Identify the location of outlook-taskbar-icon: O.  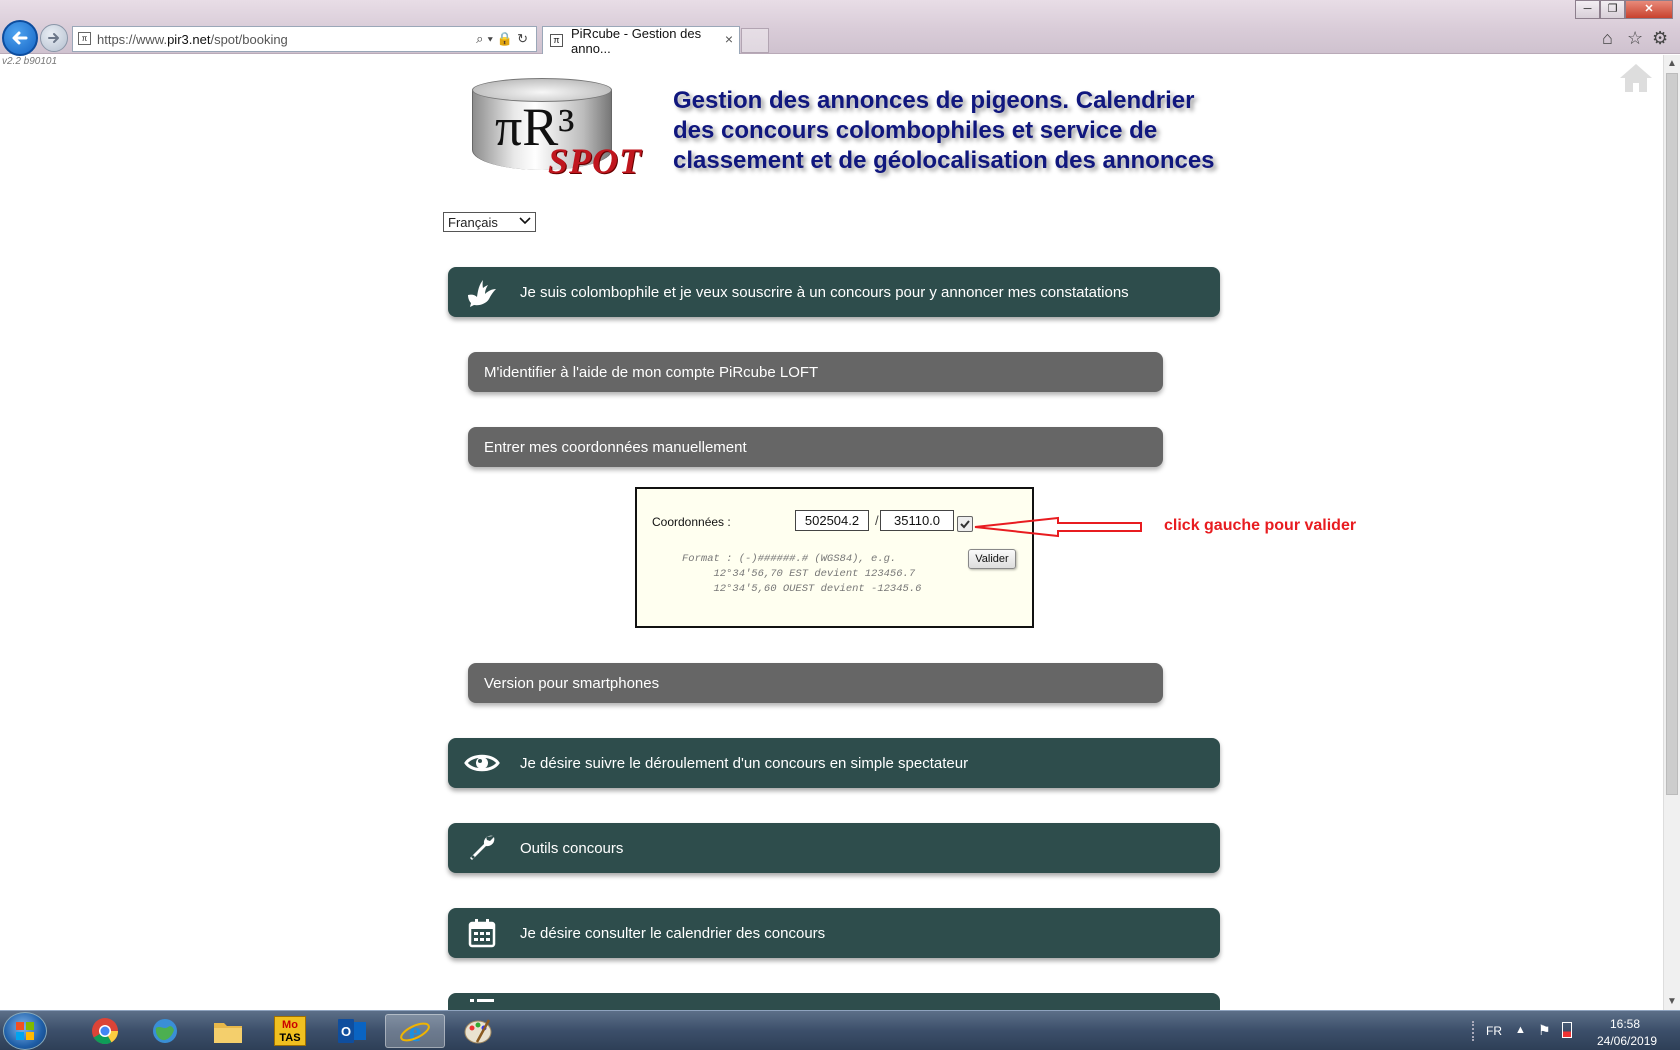
(352, 1031).